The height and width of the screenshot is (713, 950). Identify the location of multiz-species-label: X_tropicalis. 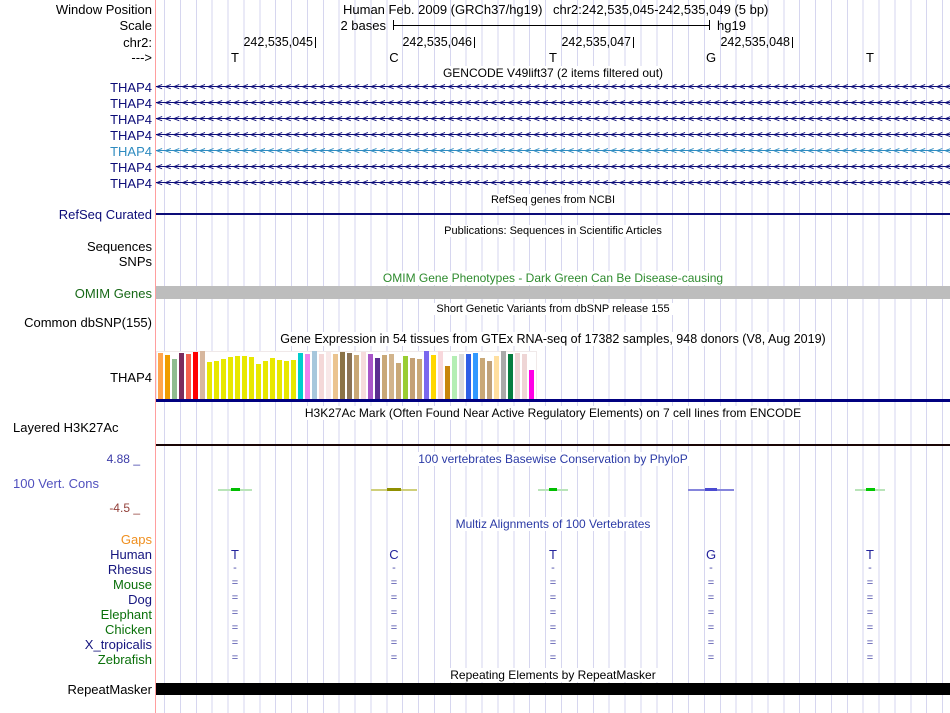
(76, 644).